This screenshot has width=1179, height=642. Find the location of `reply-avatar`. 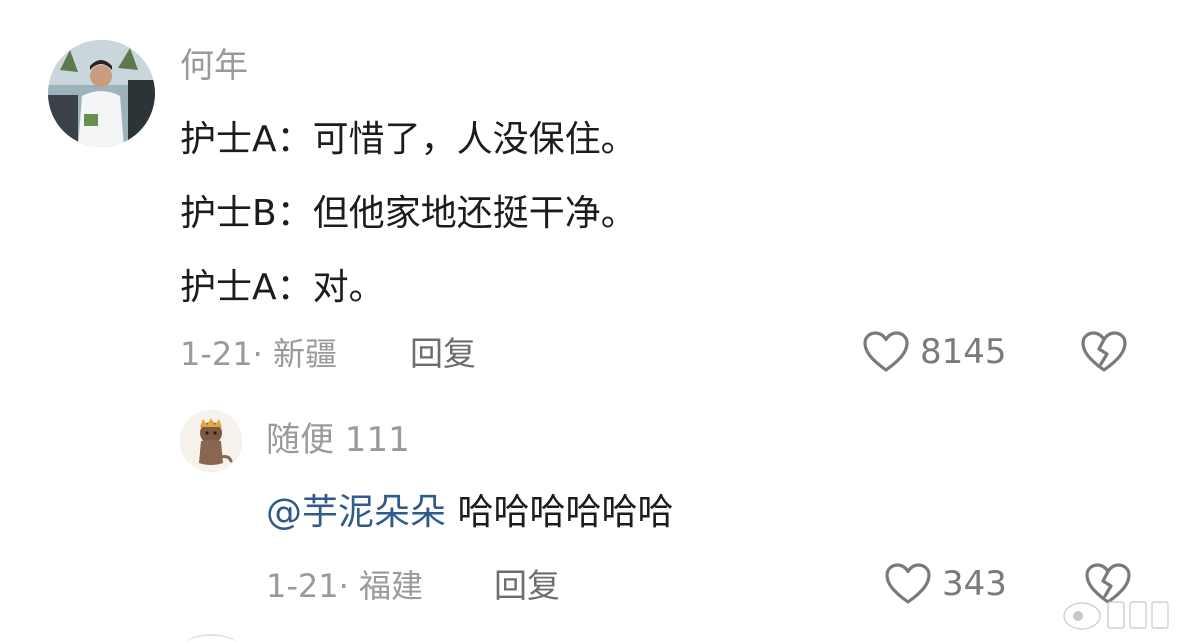

reply-avatar is located at coordinates (211, 441).